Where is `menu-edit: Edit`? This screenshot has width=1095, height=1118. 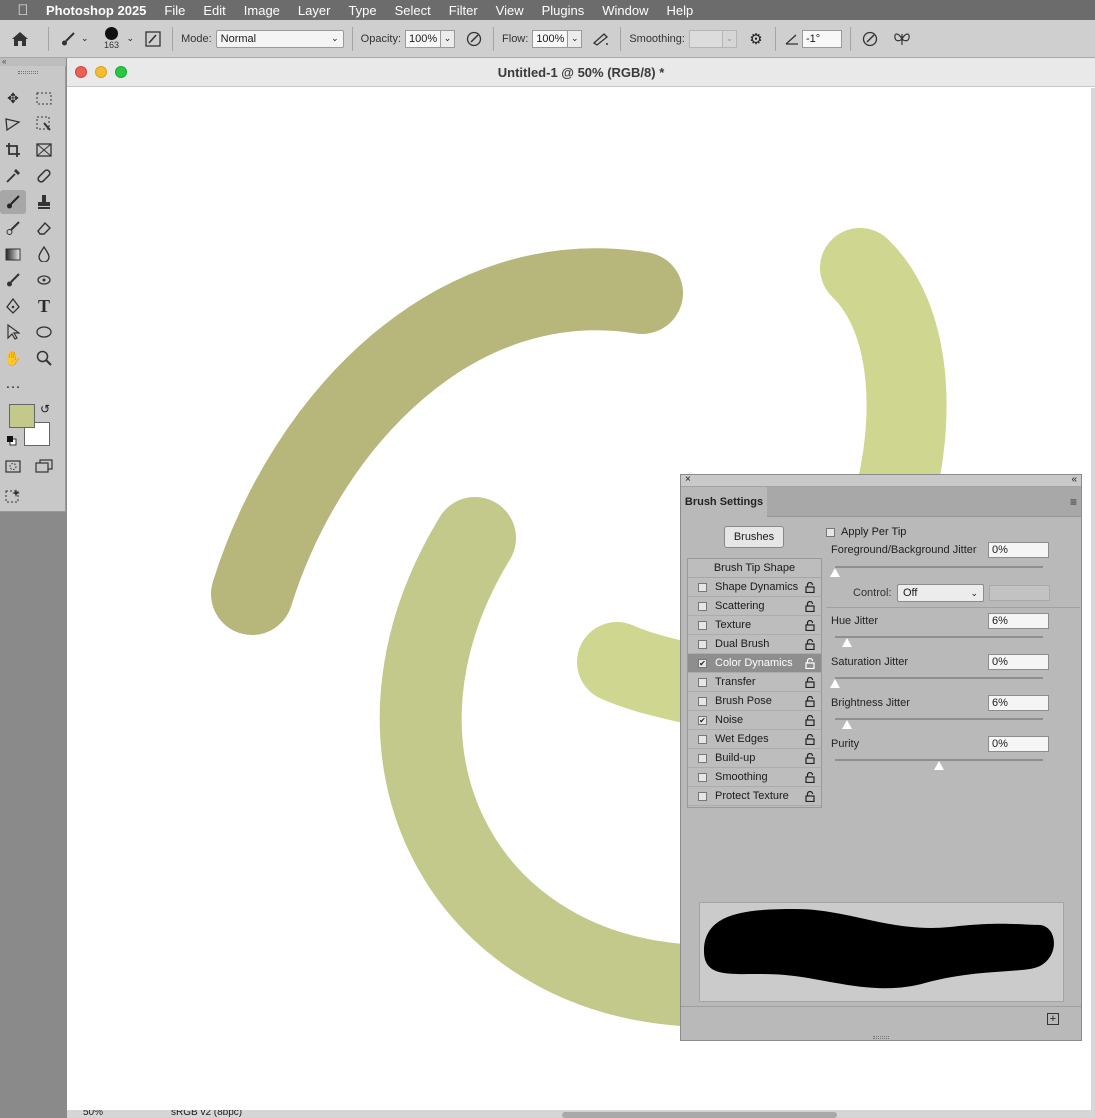
menu-edit: Edit is located at coordinates (214, 10).